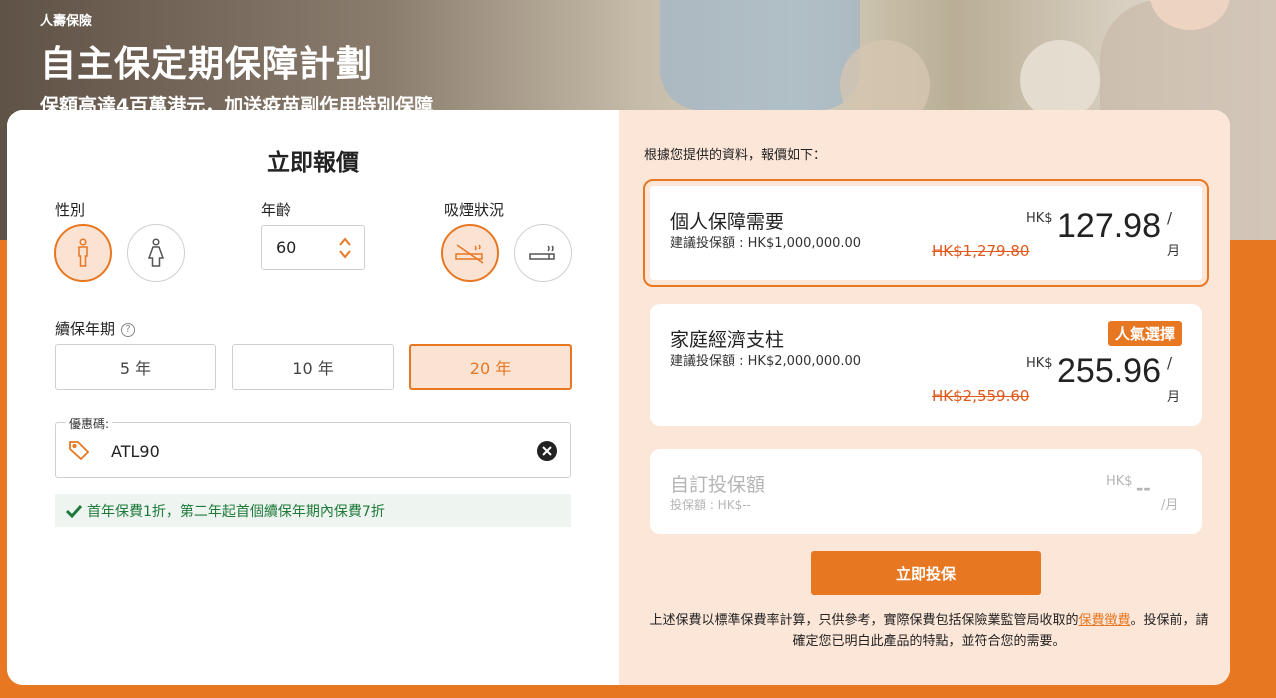 The image size is (1276, 698). Describe the element at coordinates (85, 329) in the screenshot. I see `term-label: 續保年期` at that location.